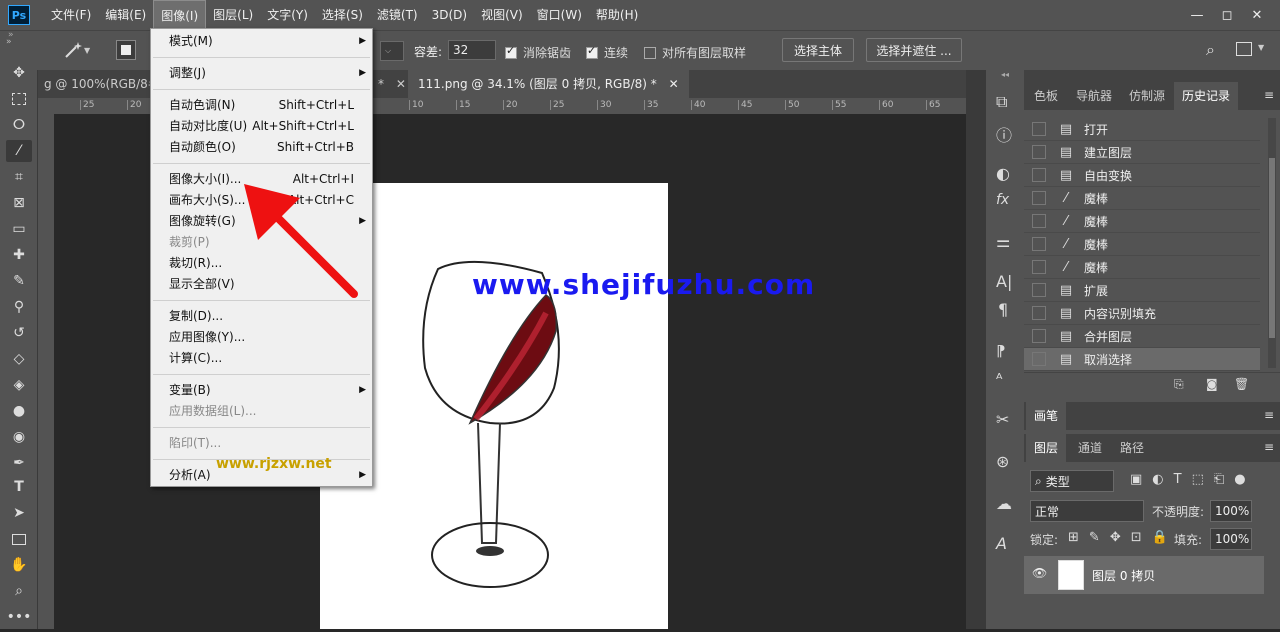 Image resolution: width=1280 pixels, height=632 pixels. Describe the element at coordinates (1073, 537) in the screenshot. I see `lock-transparency-icon: ⊞` at that location.